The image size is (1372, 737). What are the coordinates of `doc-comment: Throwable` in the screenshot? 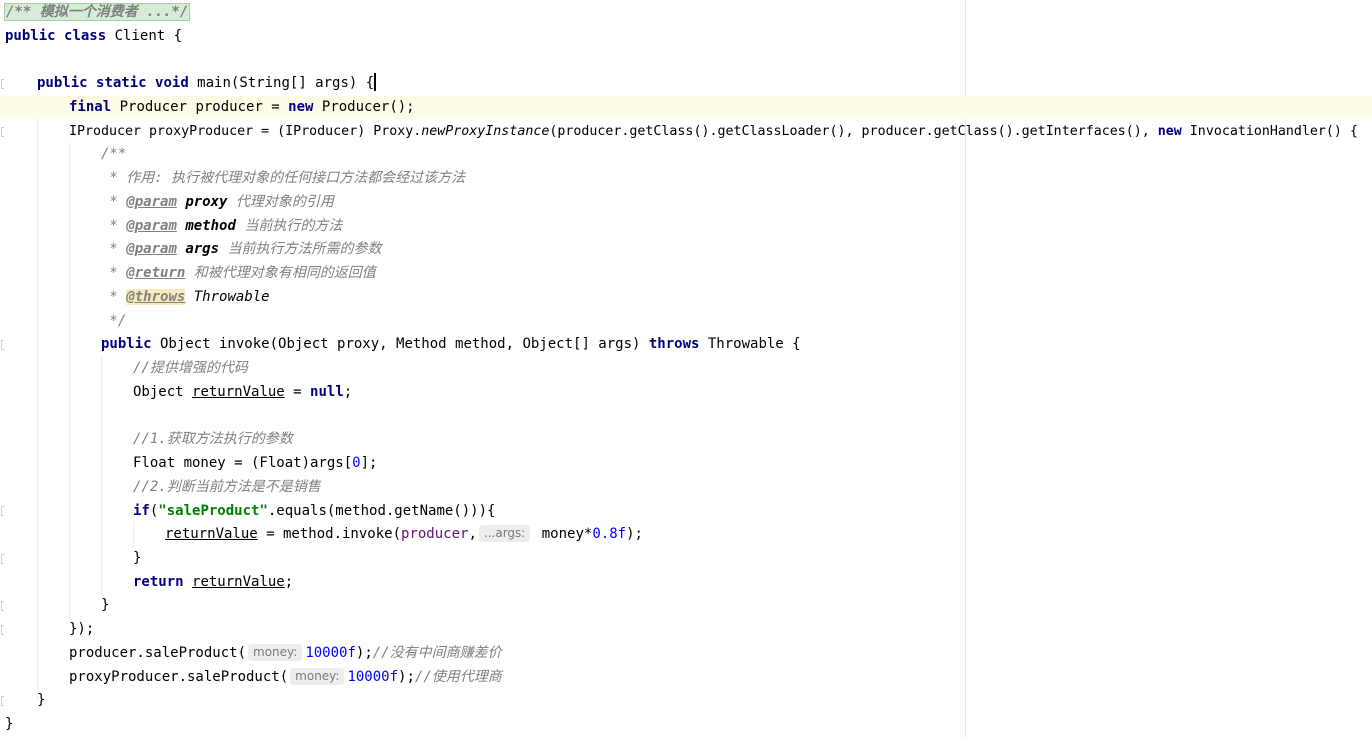 It's located at (227, 297).